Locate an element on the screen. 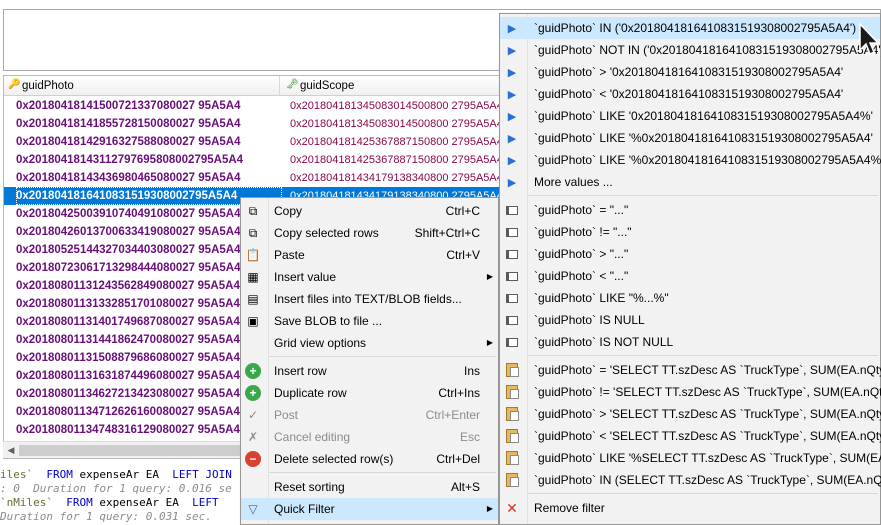 The width and height of the screenshot is (881, 525). menu-item-delete-selected-row-s: − Delete selected row(s) Ctrl+Del is located at coordinates (369, 459).